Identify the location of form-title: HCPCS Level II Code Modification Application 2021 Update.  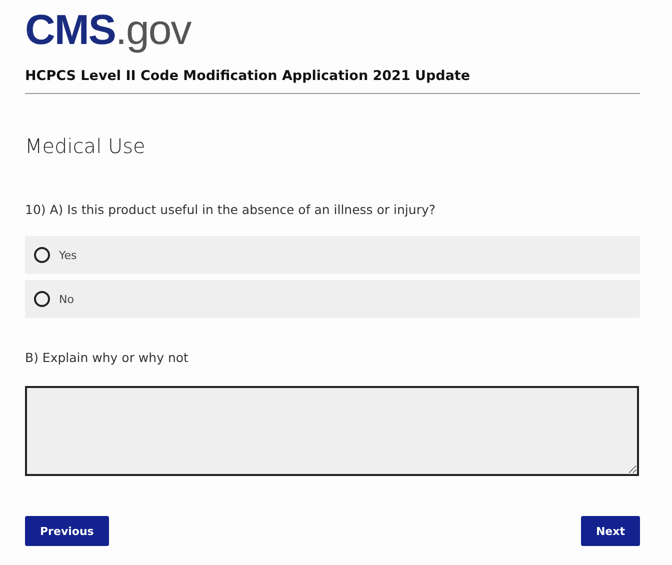
(248, 76).